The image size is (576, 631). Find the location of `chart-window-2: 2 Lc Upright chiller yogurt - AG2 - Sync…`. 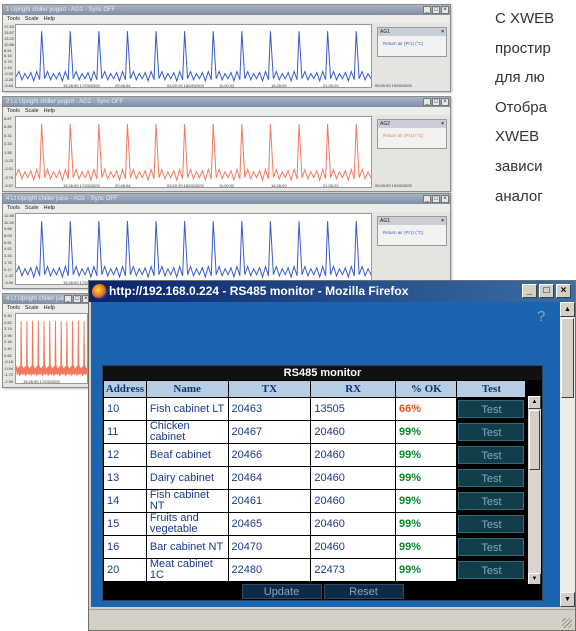

chart-window-2: 2 Lc Upright chiller yogurt - AG2 - Sync… is located at coordinates (226, 144).